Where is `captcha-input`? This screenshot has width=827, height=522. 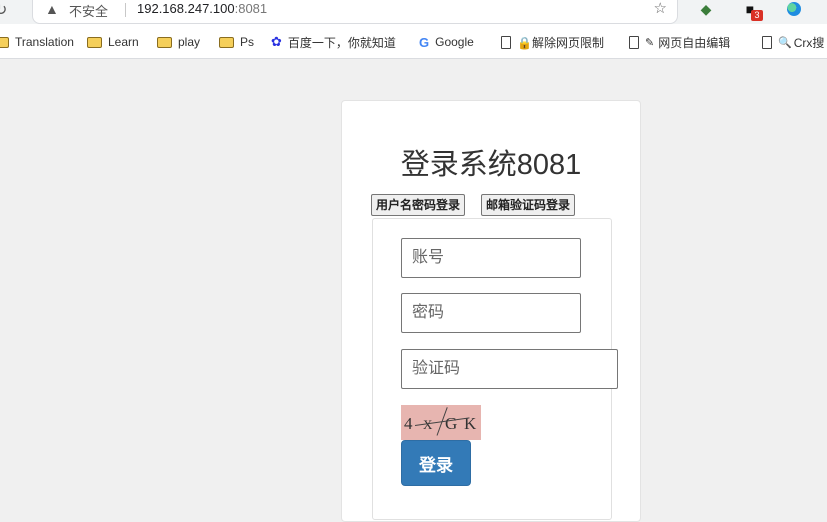
captcha-input is located at coordinates (509, 369).